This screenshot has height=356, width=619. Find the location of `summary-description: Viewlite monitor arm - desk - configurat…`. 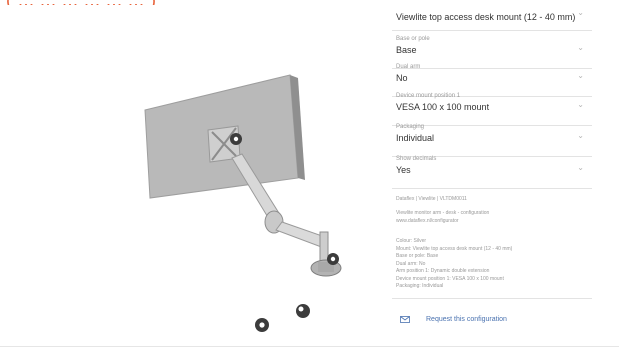

summary-description: Viewlite monitor arm - desk - configurat… is located at coordinates (442, 217).